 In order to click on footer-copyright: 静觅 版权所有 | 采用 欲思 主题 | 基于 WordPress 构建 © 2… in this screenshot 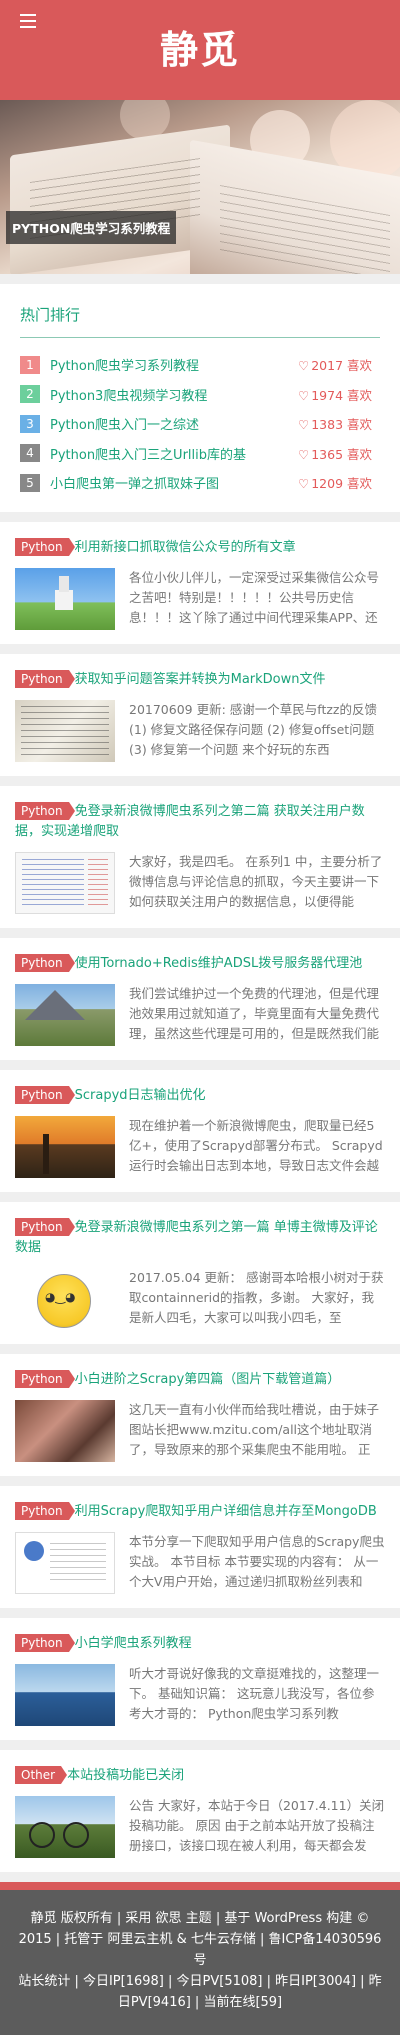, I will do `click(200, 1939)`.